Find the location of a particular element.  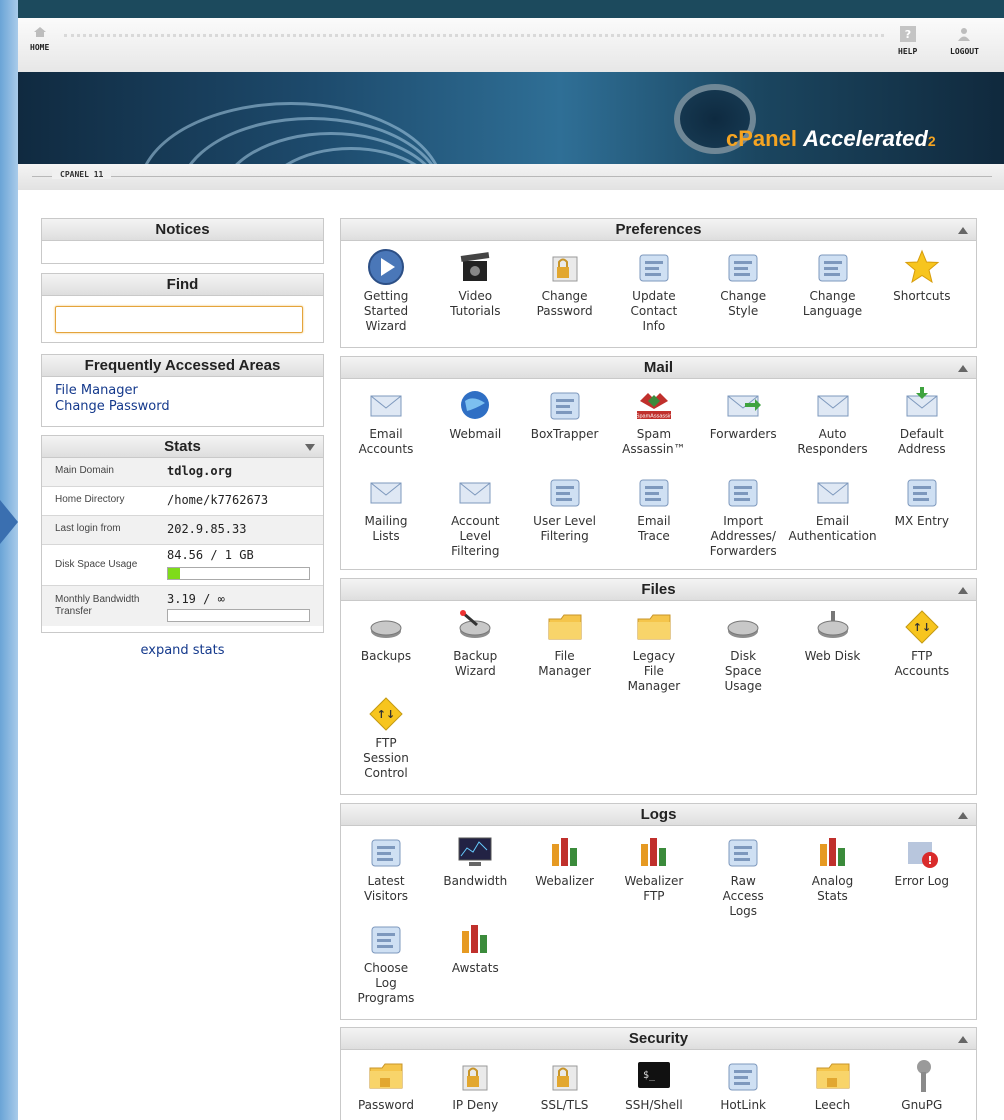

icon-item-style-paint: Change Style is located at coordinates (743, 283).